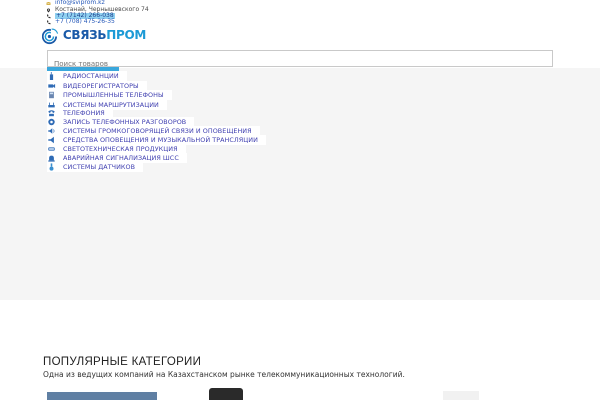 Image resolution: width=600 pixels, height=400 pixels. I want to click on category-item-industrial-phones: ПРОМЫШЛЕННЫЕ ТЕЛЕФОНЫ, so click(109, 95).